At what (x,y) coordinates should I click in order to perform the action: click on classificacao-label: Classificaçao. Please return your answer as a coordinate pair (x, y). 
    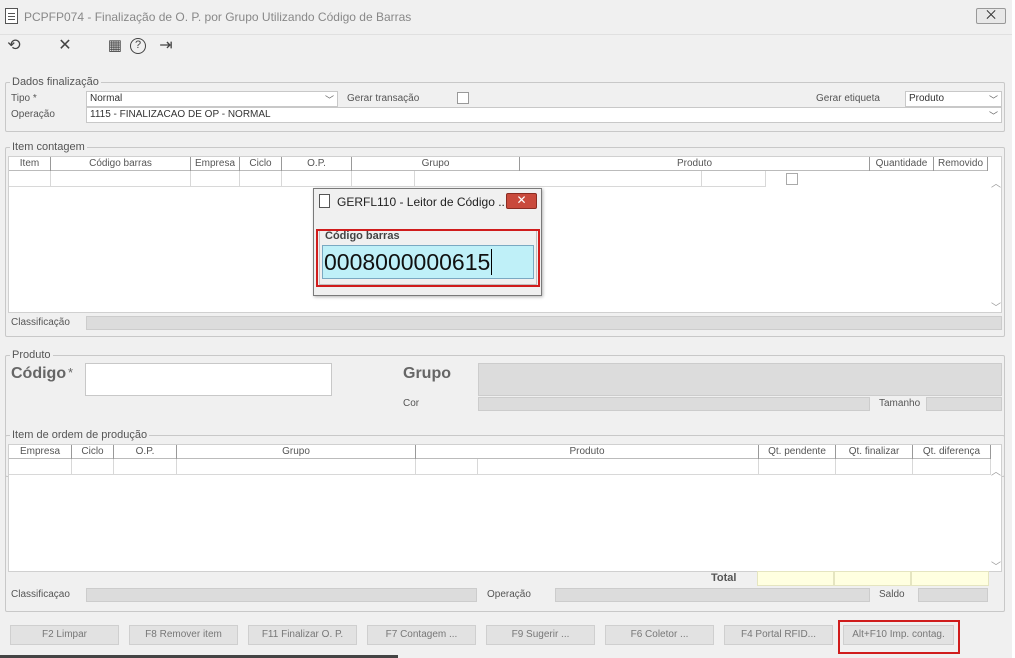
    Looking at the image, I should click on (40, 594).